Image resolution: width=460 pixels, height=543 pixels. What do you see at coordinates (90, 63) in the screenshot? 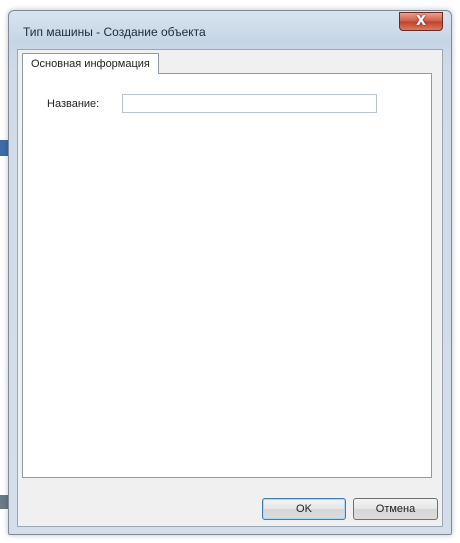
I see `tab-main-info: Основная информация` at bounding box center [90, 63].